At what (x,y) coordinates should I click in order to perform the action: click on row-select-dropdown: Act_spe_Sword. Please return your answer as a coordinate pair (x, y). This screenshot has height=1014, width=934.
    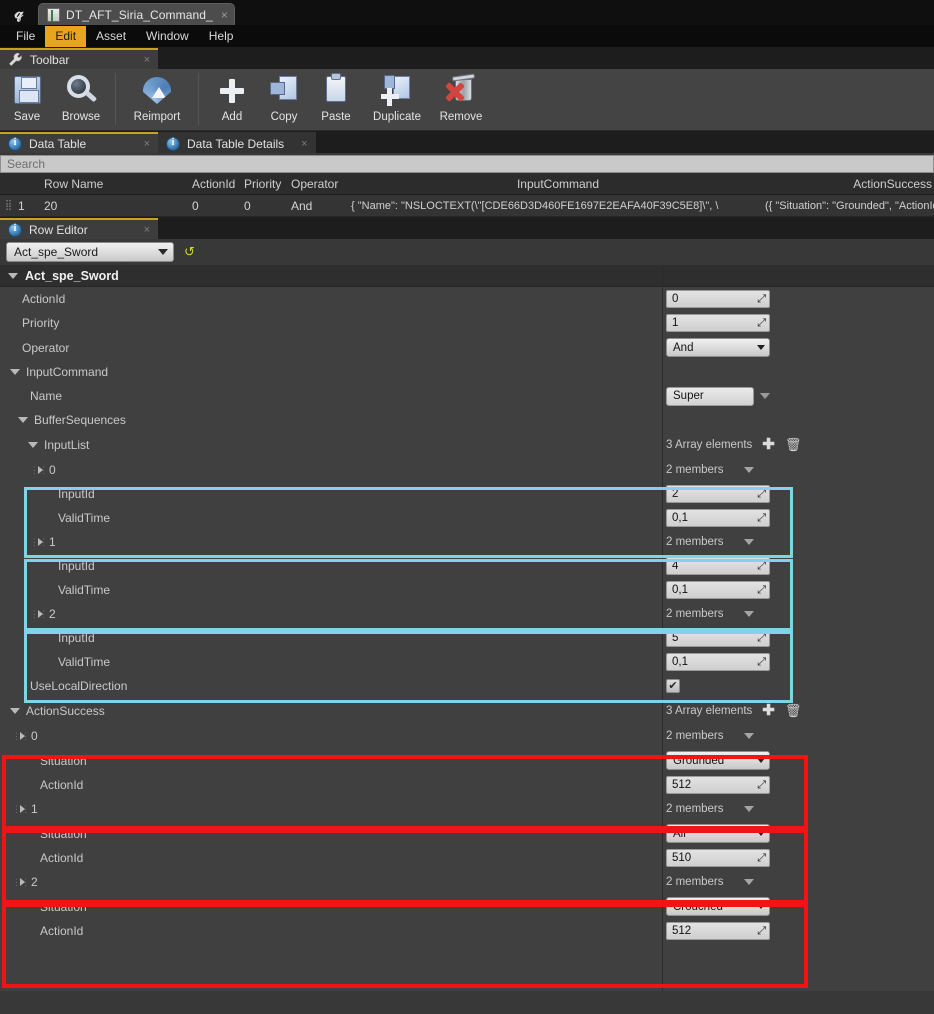
    Looking at the image, I should click on (90, 252).